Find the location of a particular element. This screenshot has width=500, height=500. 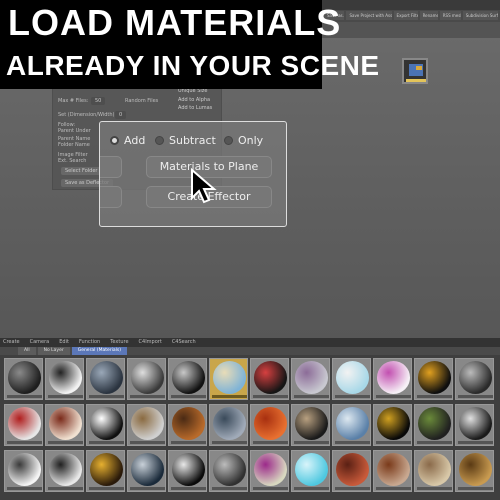

follow-dropdown: Parent Under is located at coordinates (74, 131).